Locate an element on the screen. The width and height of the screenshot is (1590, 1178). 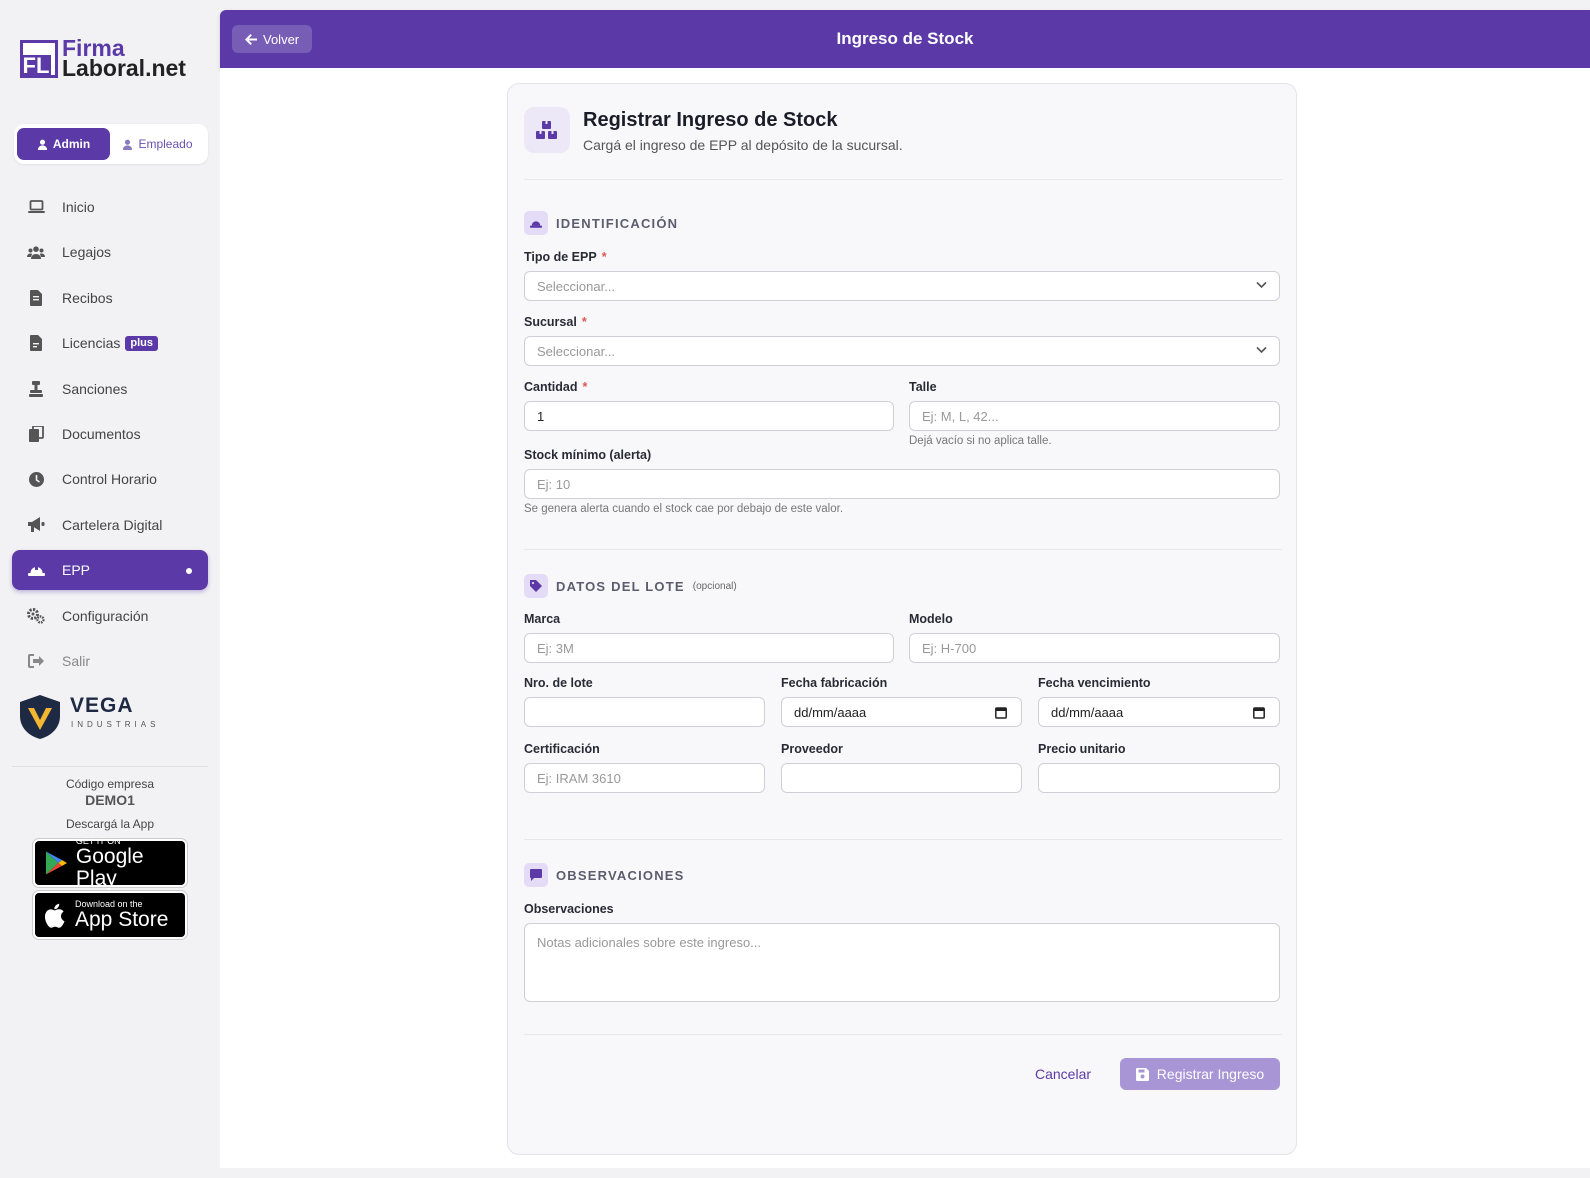
tipo-epp-label: Tipo de EPP * is located at coordinates (565, 257).